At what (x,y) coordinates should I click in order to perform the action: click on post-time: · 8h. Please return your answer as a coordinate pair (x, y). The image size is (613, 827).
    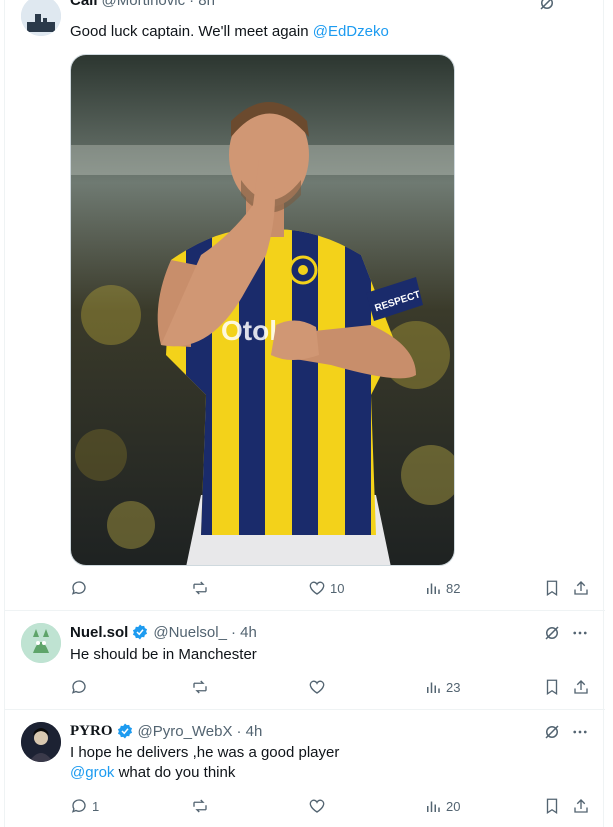
    Looking at the image, I should click on (202, 4).